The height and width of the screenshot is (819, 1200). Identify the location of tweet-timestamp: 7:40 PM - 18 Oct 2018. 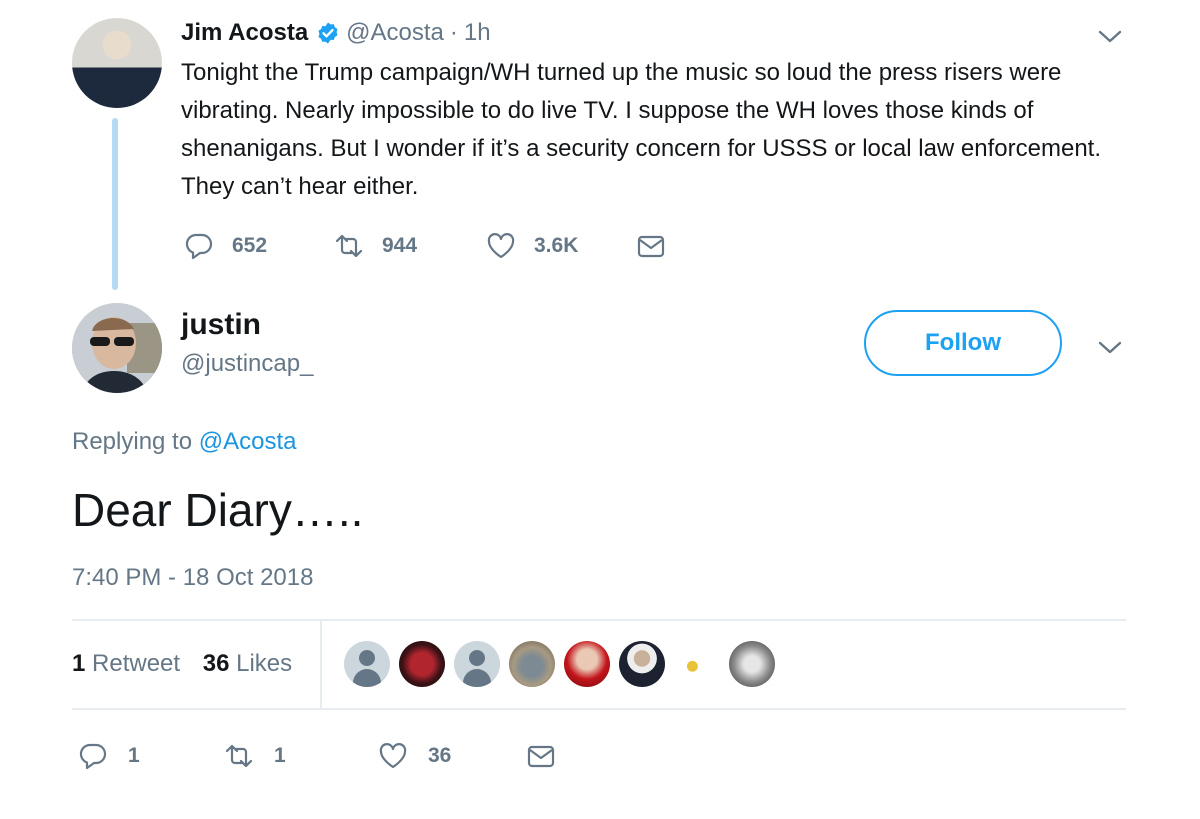
(192, 578).